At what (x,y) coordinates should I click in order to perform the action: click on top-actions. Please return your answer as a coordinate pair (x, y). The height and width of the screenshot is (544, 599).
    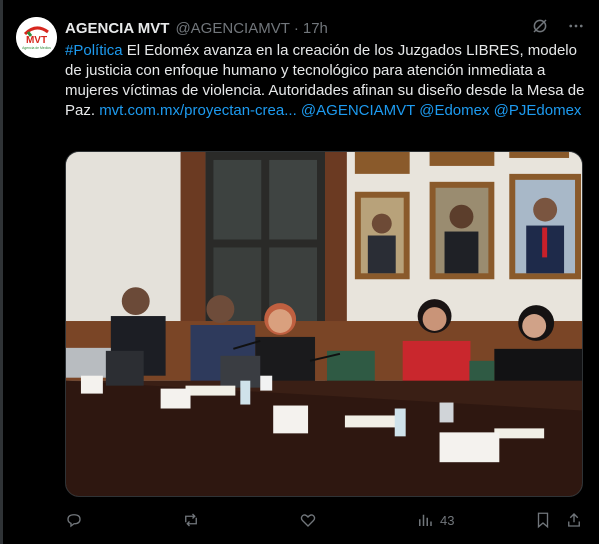
    Looking at the image, I should click on (558, 26).